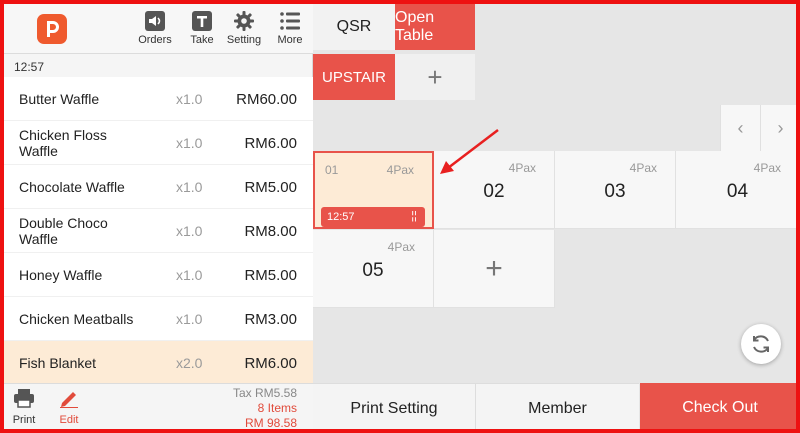  Describe the element at coordinates (266, 99) in the screenshot. I see `item-price: RM60.00` at that location.